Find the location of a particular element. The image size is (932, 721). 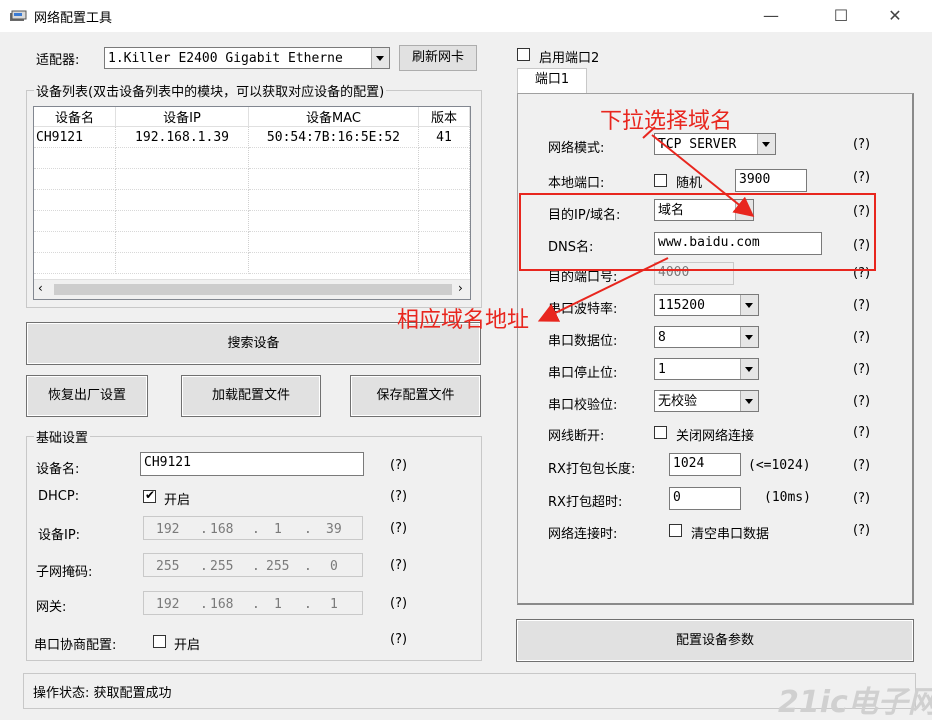

annotation-arrows is located at coordinates (646, 224).